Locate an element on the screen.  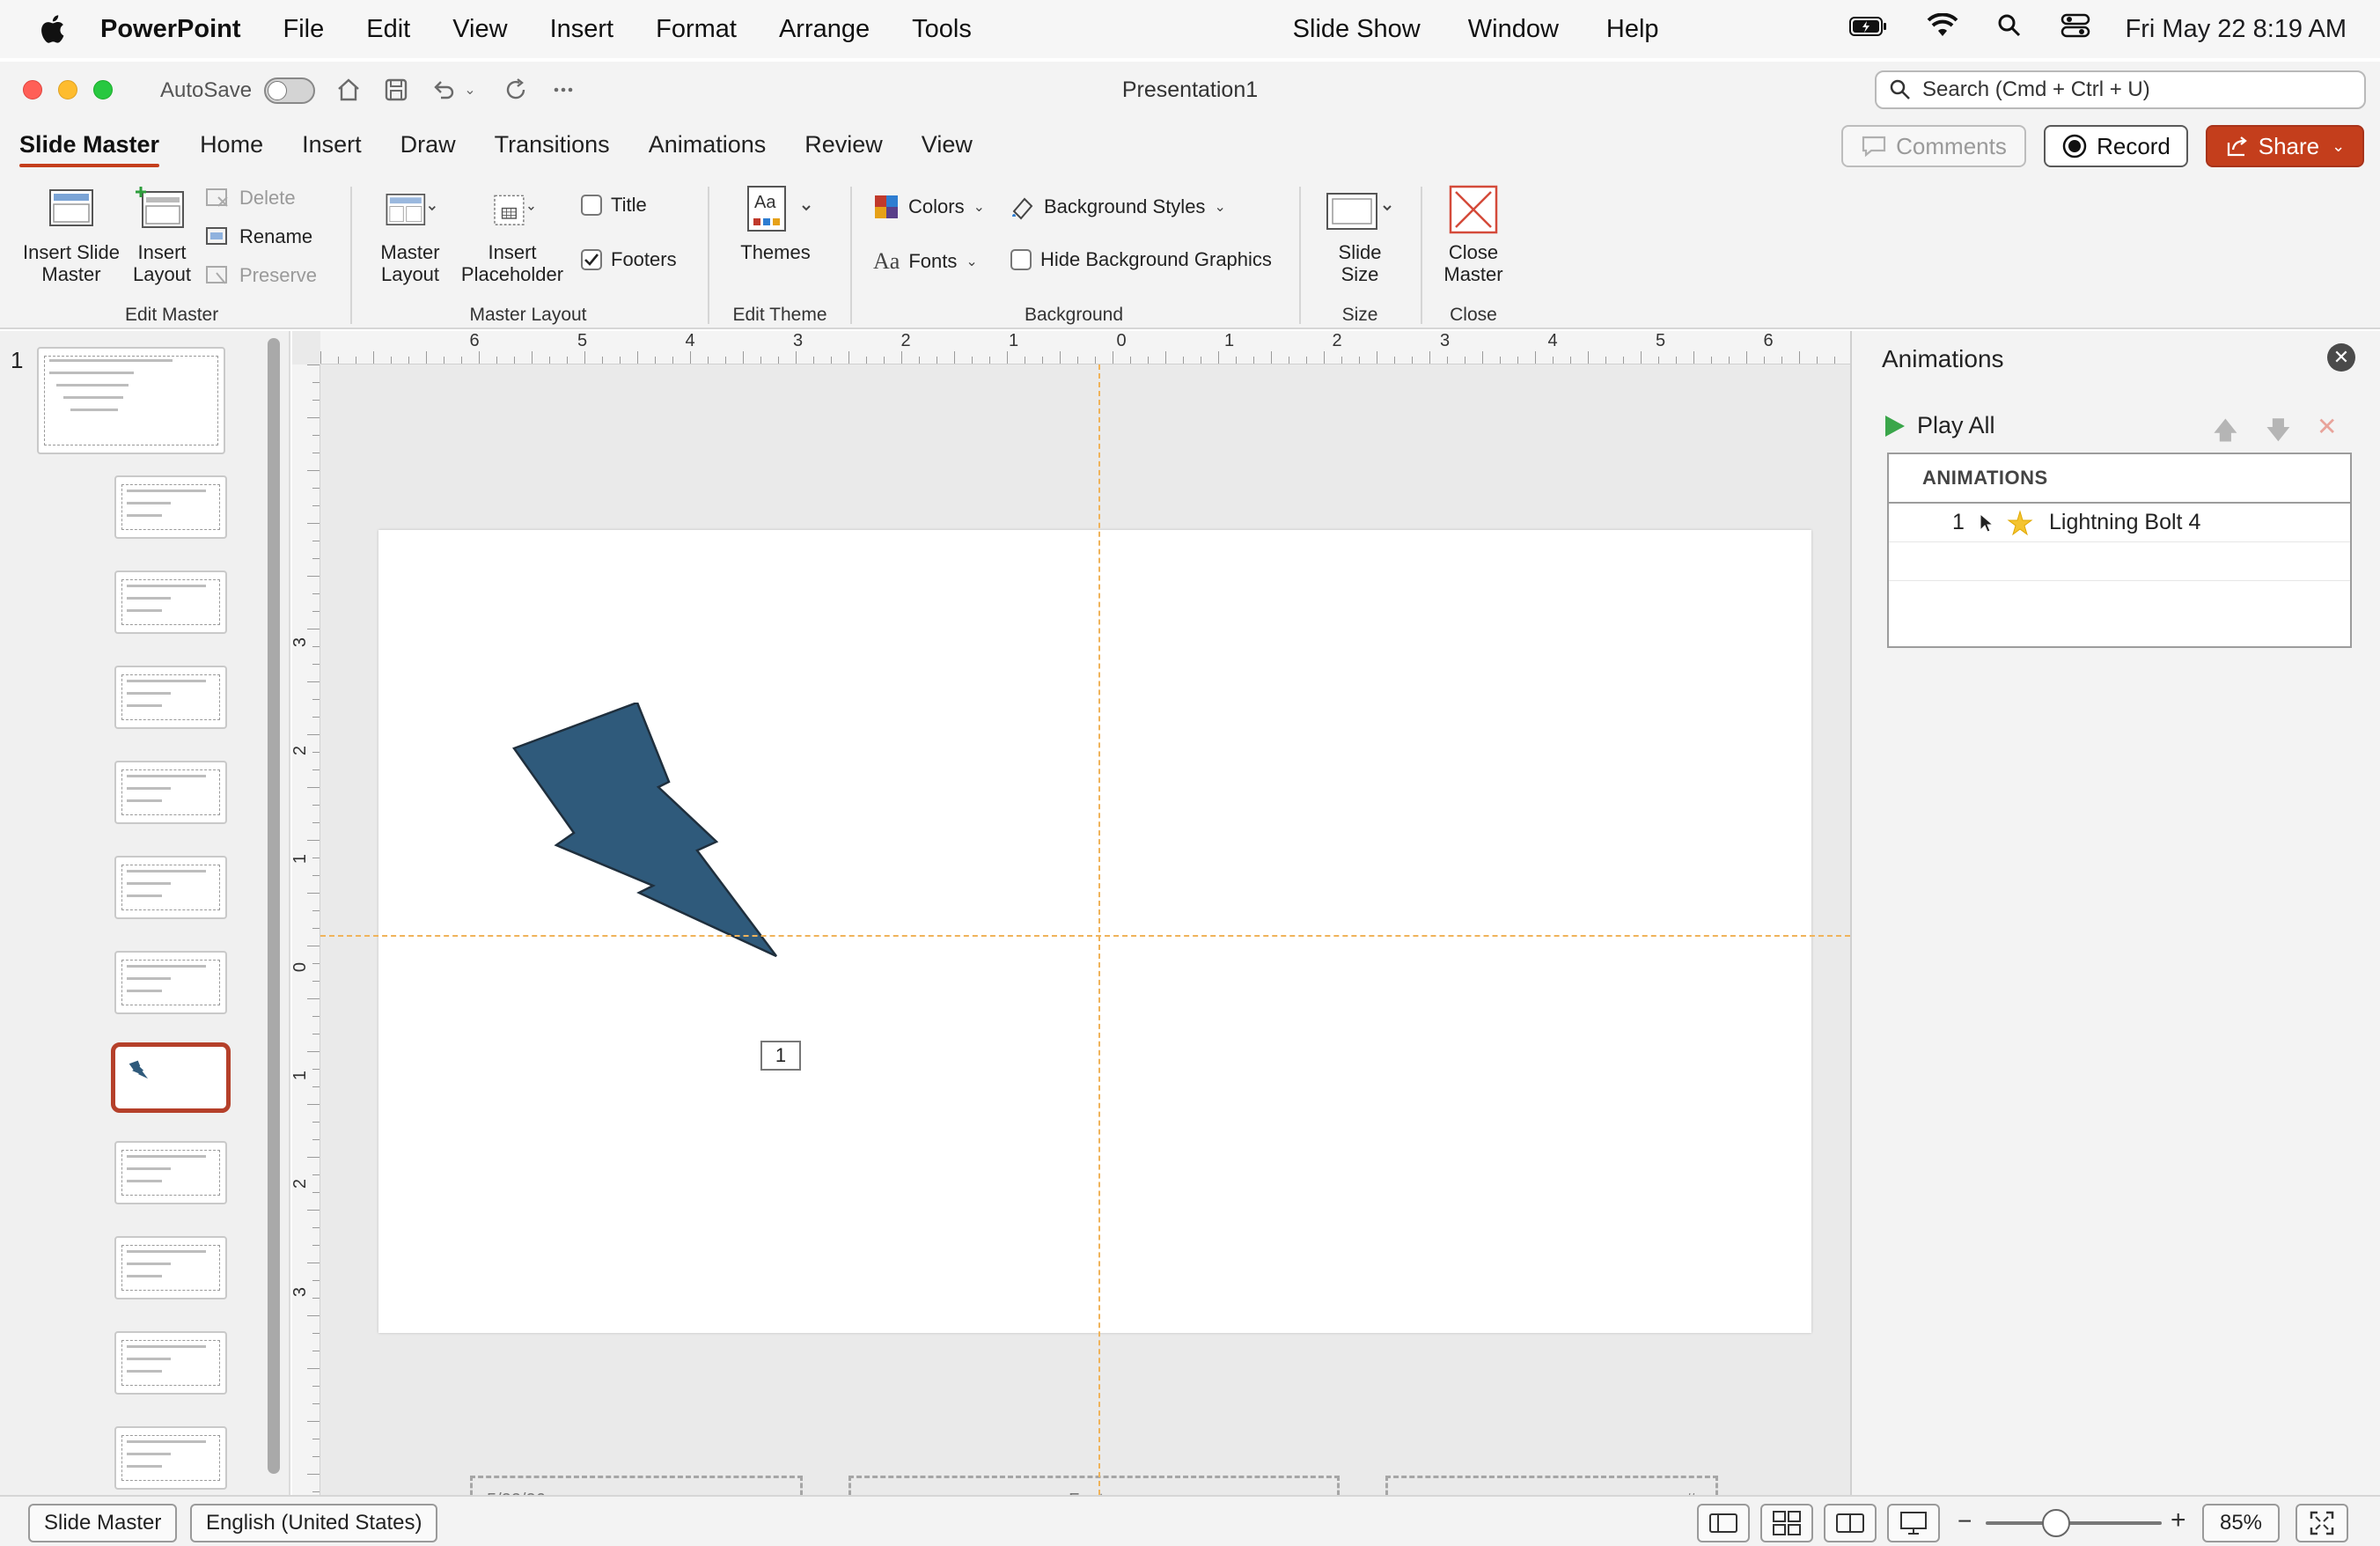
close-window-button is located at coordinates (32, 89).